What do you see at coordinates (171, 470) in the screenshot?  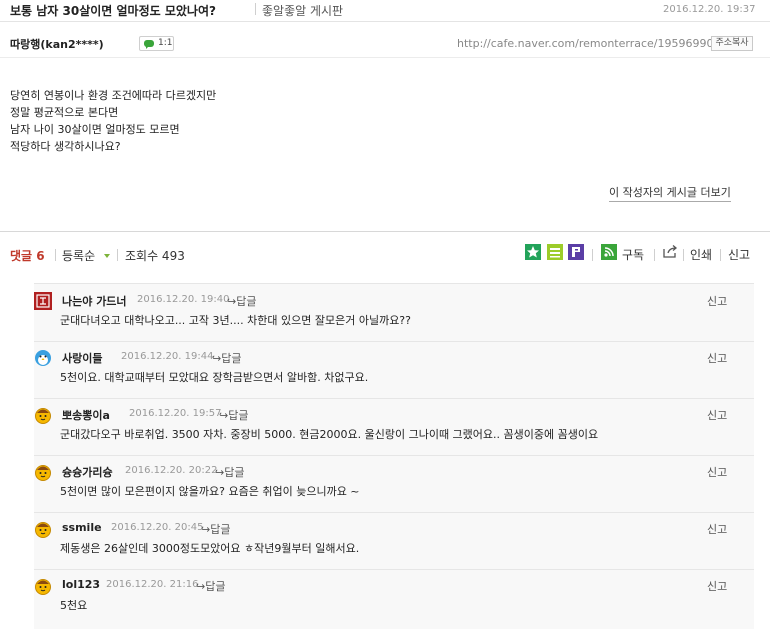 I see `comment-date: 2016.12.20. 20:22` at bounding box center [171, 470].